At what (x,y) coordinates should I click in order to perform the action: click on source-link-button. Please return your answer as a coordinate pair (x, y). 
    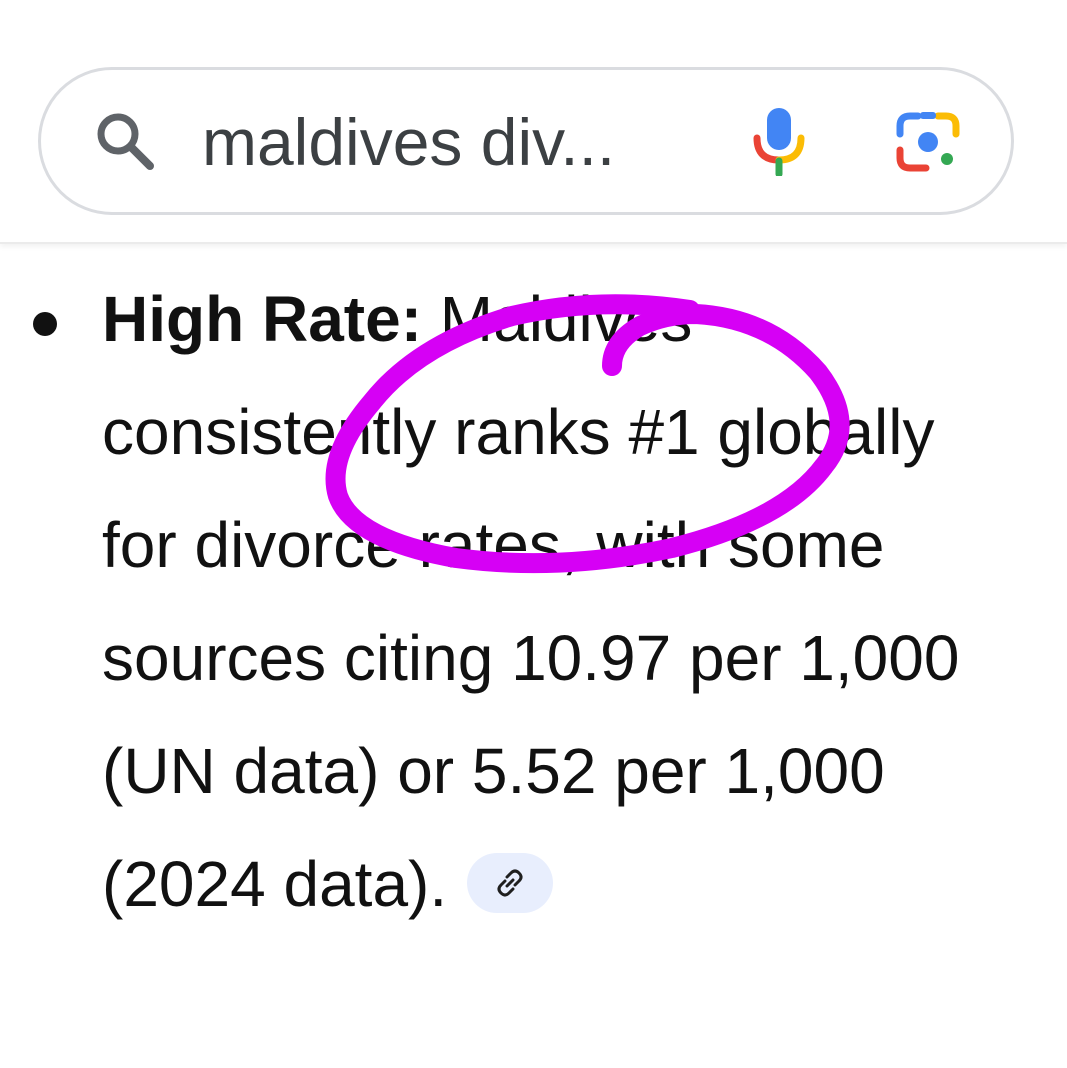
    Looking at the image, I should click on (510, 883).